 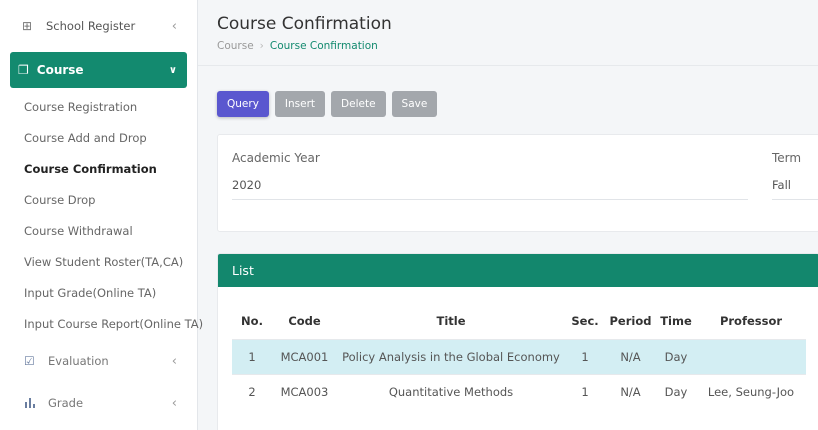 I want to click on sidebar-item-grade: Grade ‹, so click(x=98, y=403).